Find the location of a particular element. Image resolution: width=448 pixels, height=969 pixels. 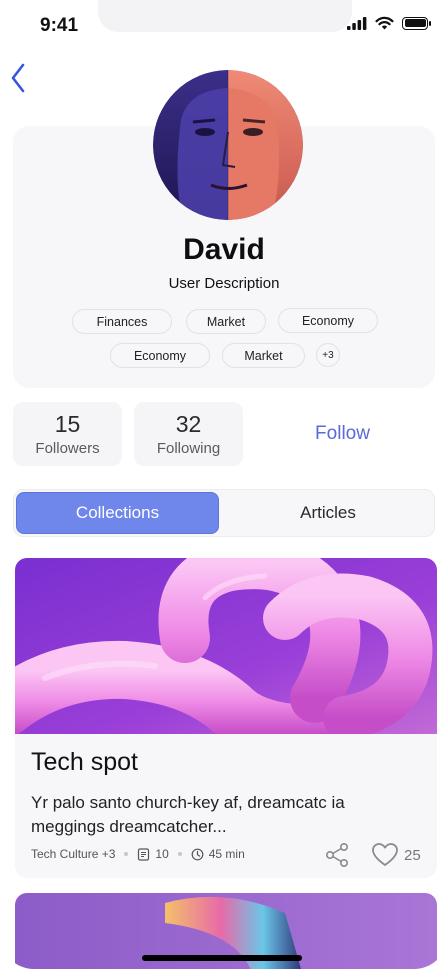

read-duration: 45 min is located at coordinates (226, 854).